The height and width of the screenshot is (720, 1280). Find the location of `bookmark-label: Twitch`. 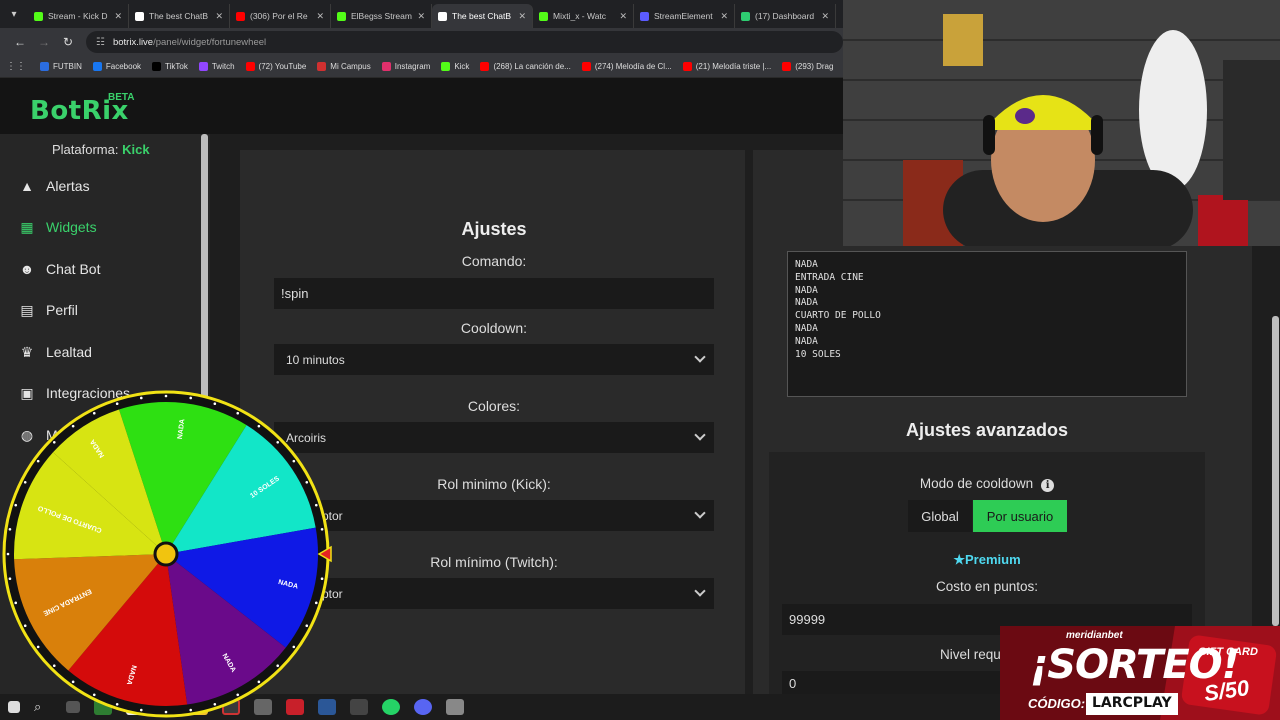

bookmark-label: Twitch is located at coordinates (223, 66).